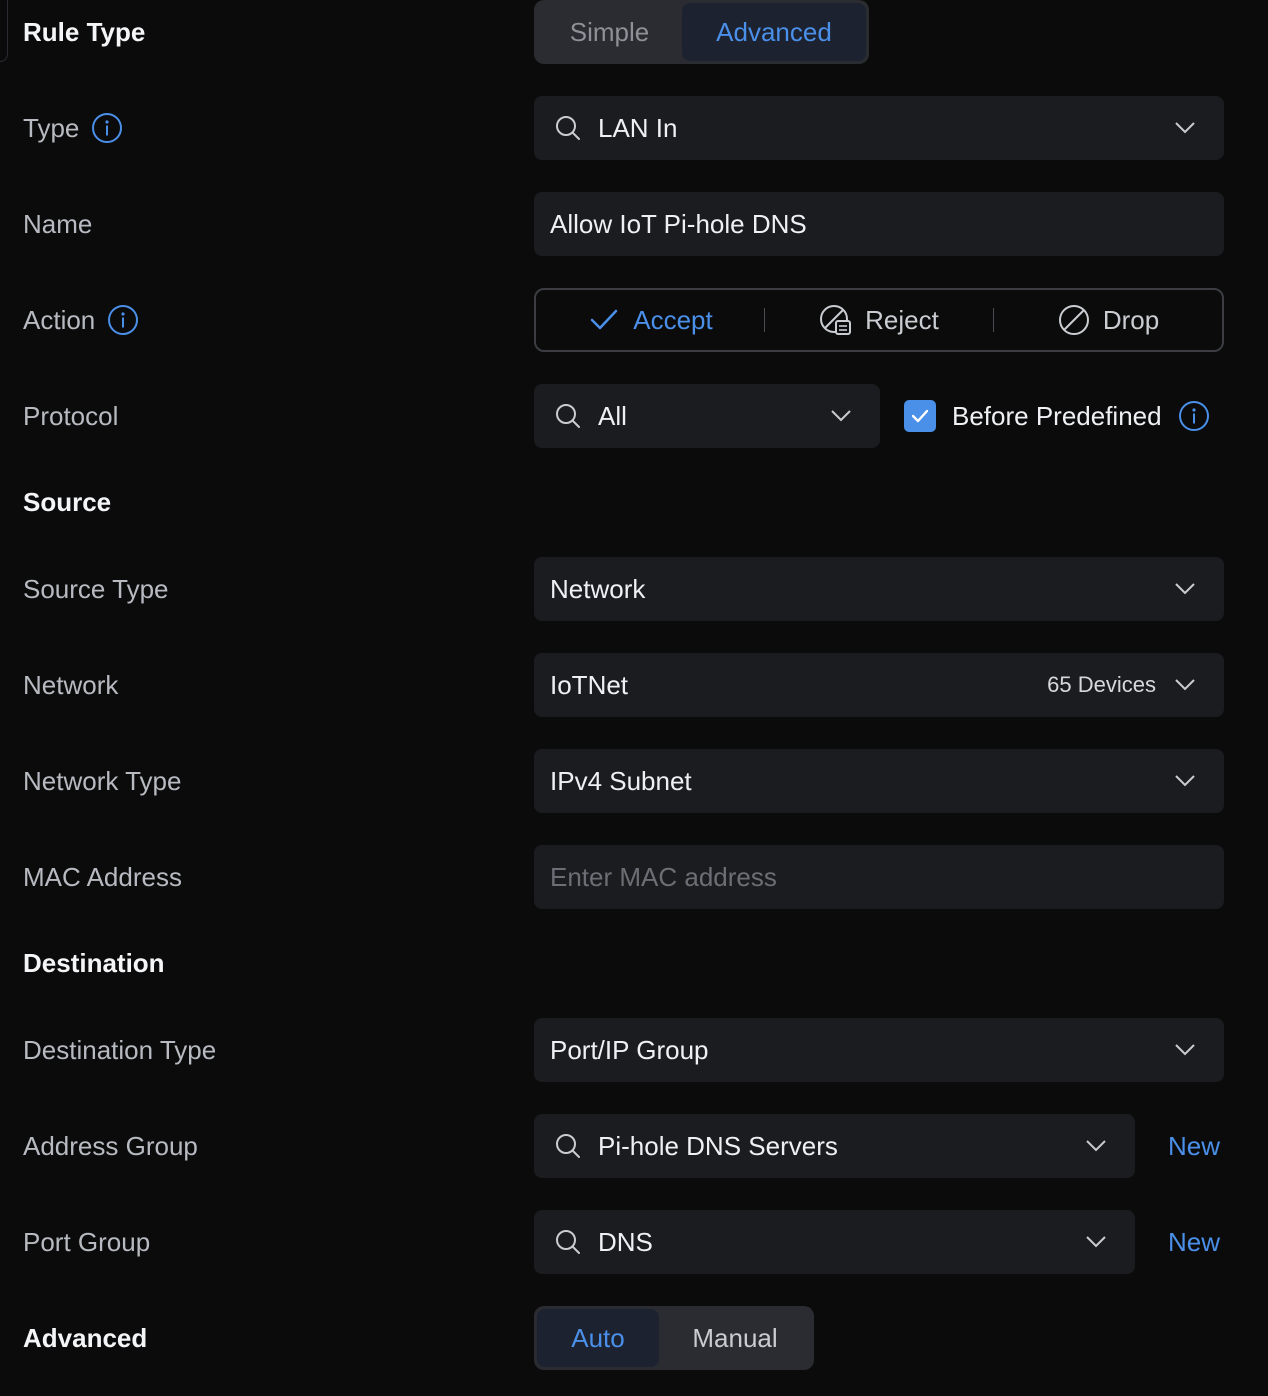 Image resolution: width=1268 pixels, height=1396 pixels. What do you see at coordinates (609, 32) in the screenshot?
I see `rule-type-simple: Simple` at bounding box center [609, 32].